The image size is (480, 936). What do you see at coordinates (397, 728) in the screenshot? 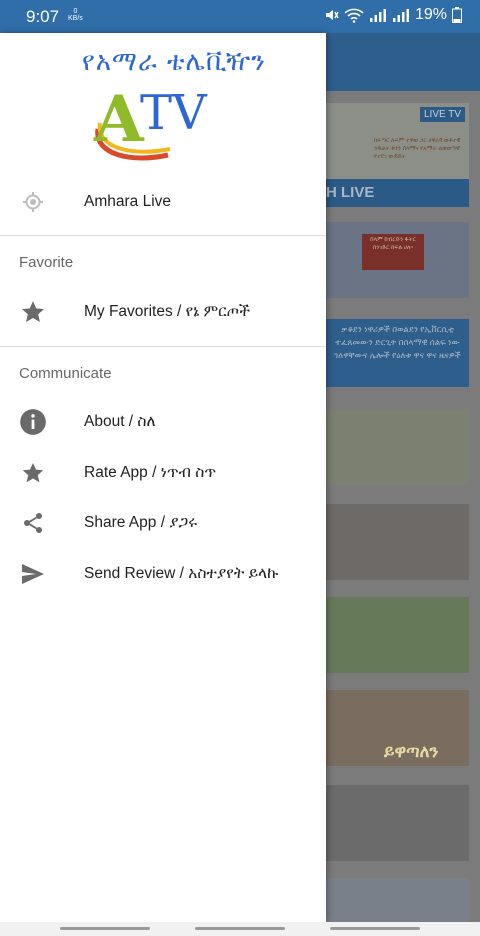
I see `background-news-card: ይዋጣለን` at bounding box center [397, 728].